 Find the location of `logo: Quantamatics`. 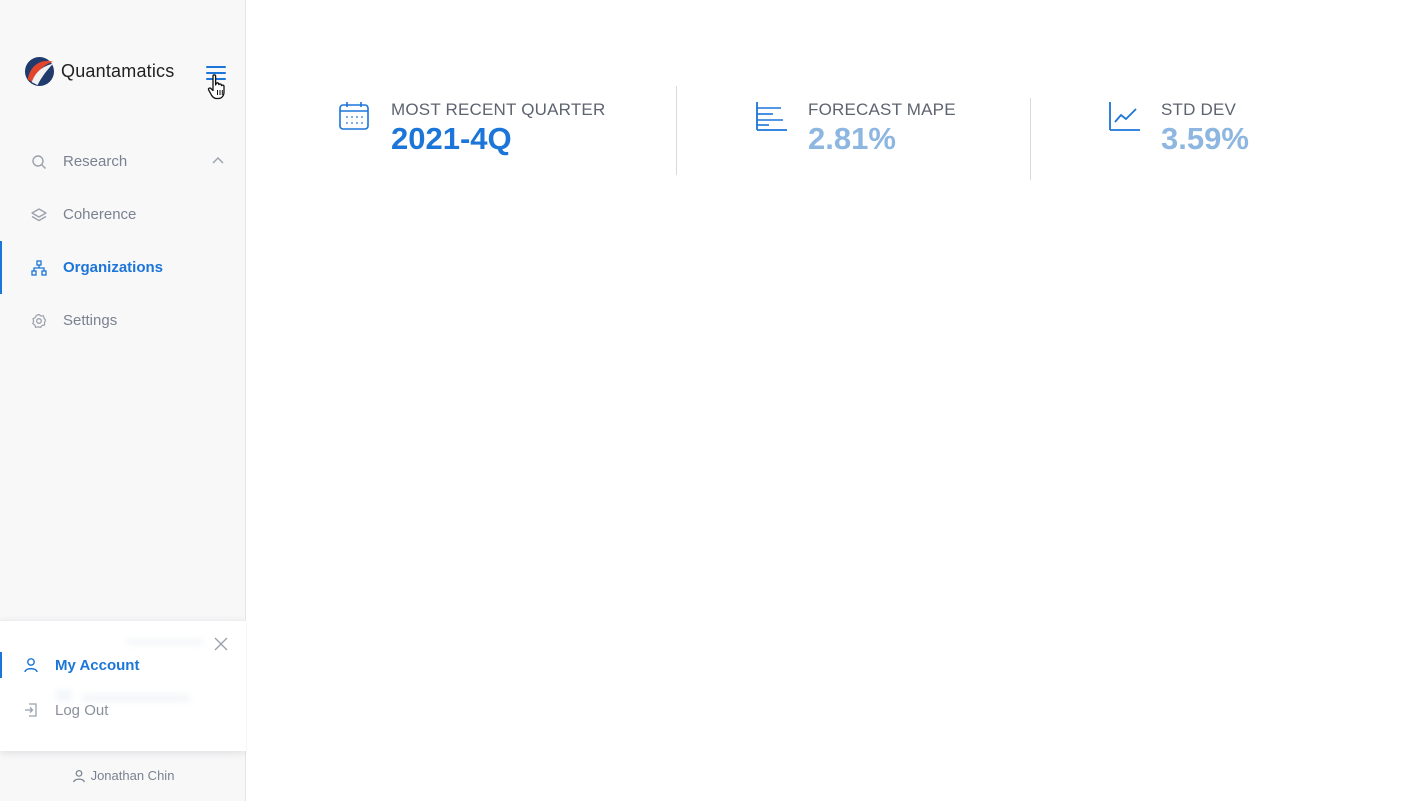

logo: Quantamatics is located at coordinates (99, 71).